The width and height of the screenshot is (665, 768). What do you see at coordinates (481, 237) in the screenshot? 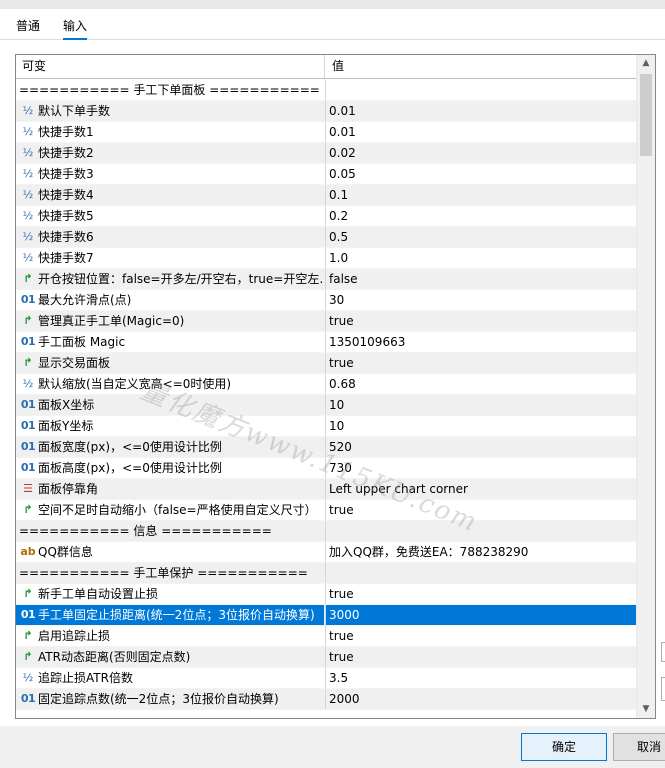
I see `parameter-value-cell: 0.5` at bounding box center [481, 237].